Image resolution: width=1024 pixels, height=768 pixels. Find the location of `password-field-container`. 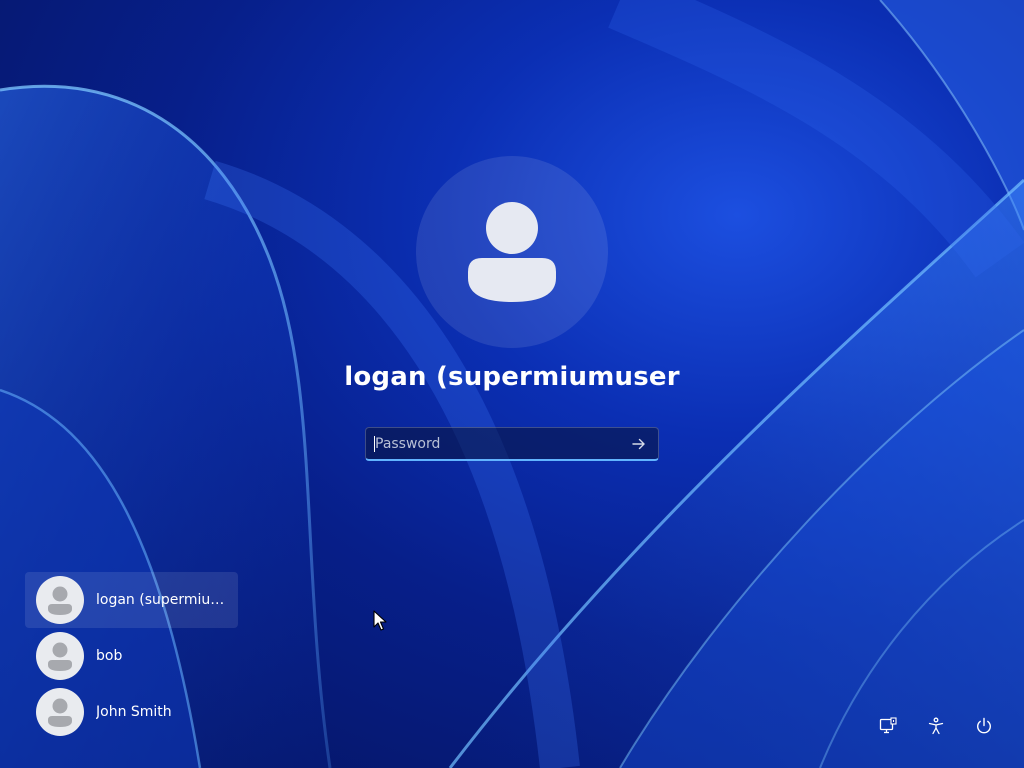

password-field-container is located at coordinates (512, 444).